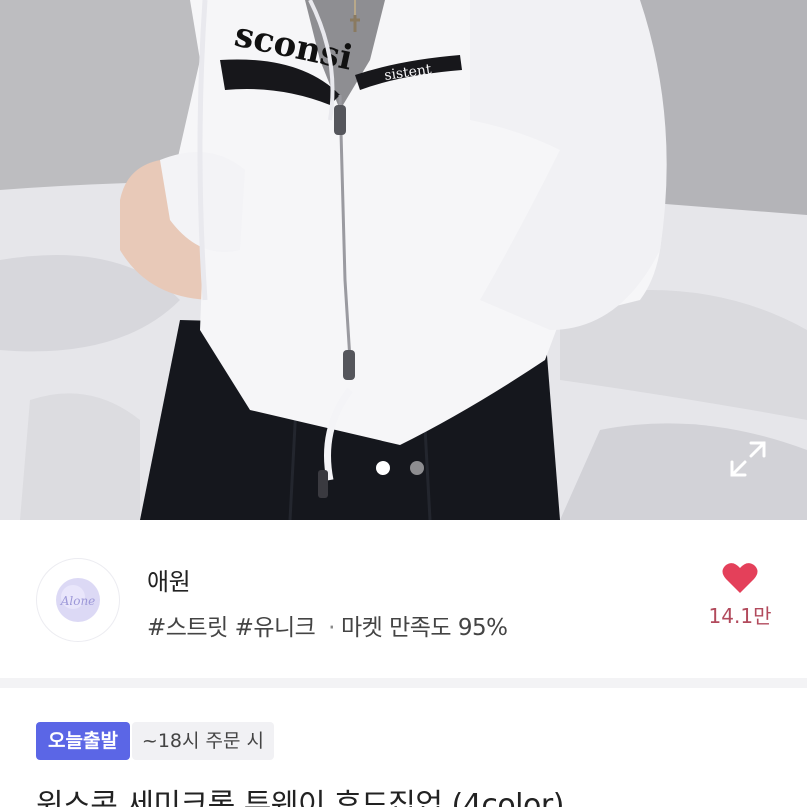 Image resolution: width=807 pixels, height=807 pixels. What do you see at coordinates (275, 628) in the screenshot?
I see `seller-tag-unique: #유니크` at bounding box center [275, 628].